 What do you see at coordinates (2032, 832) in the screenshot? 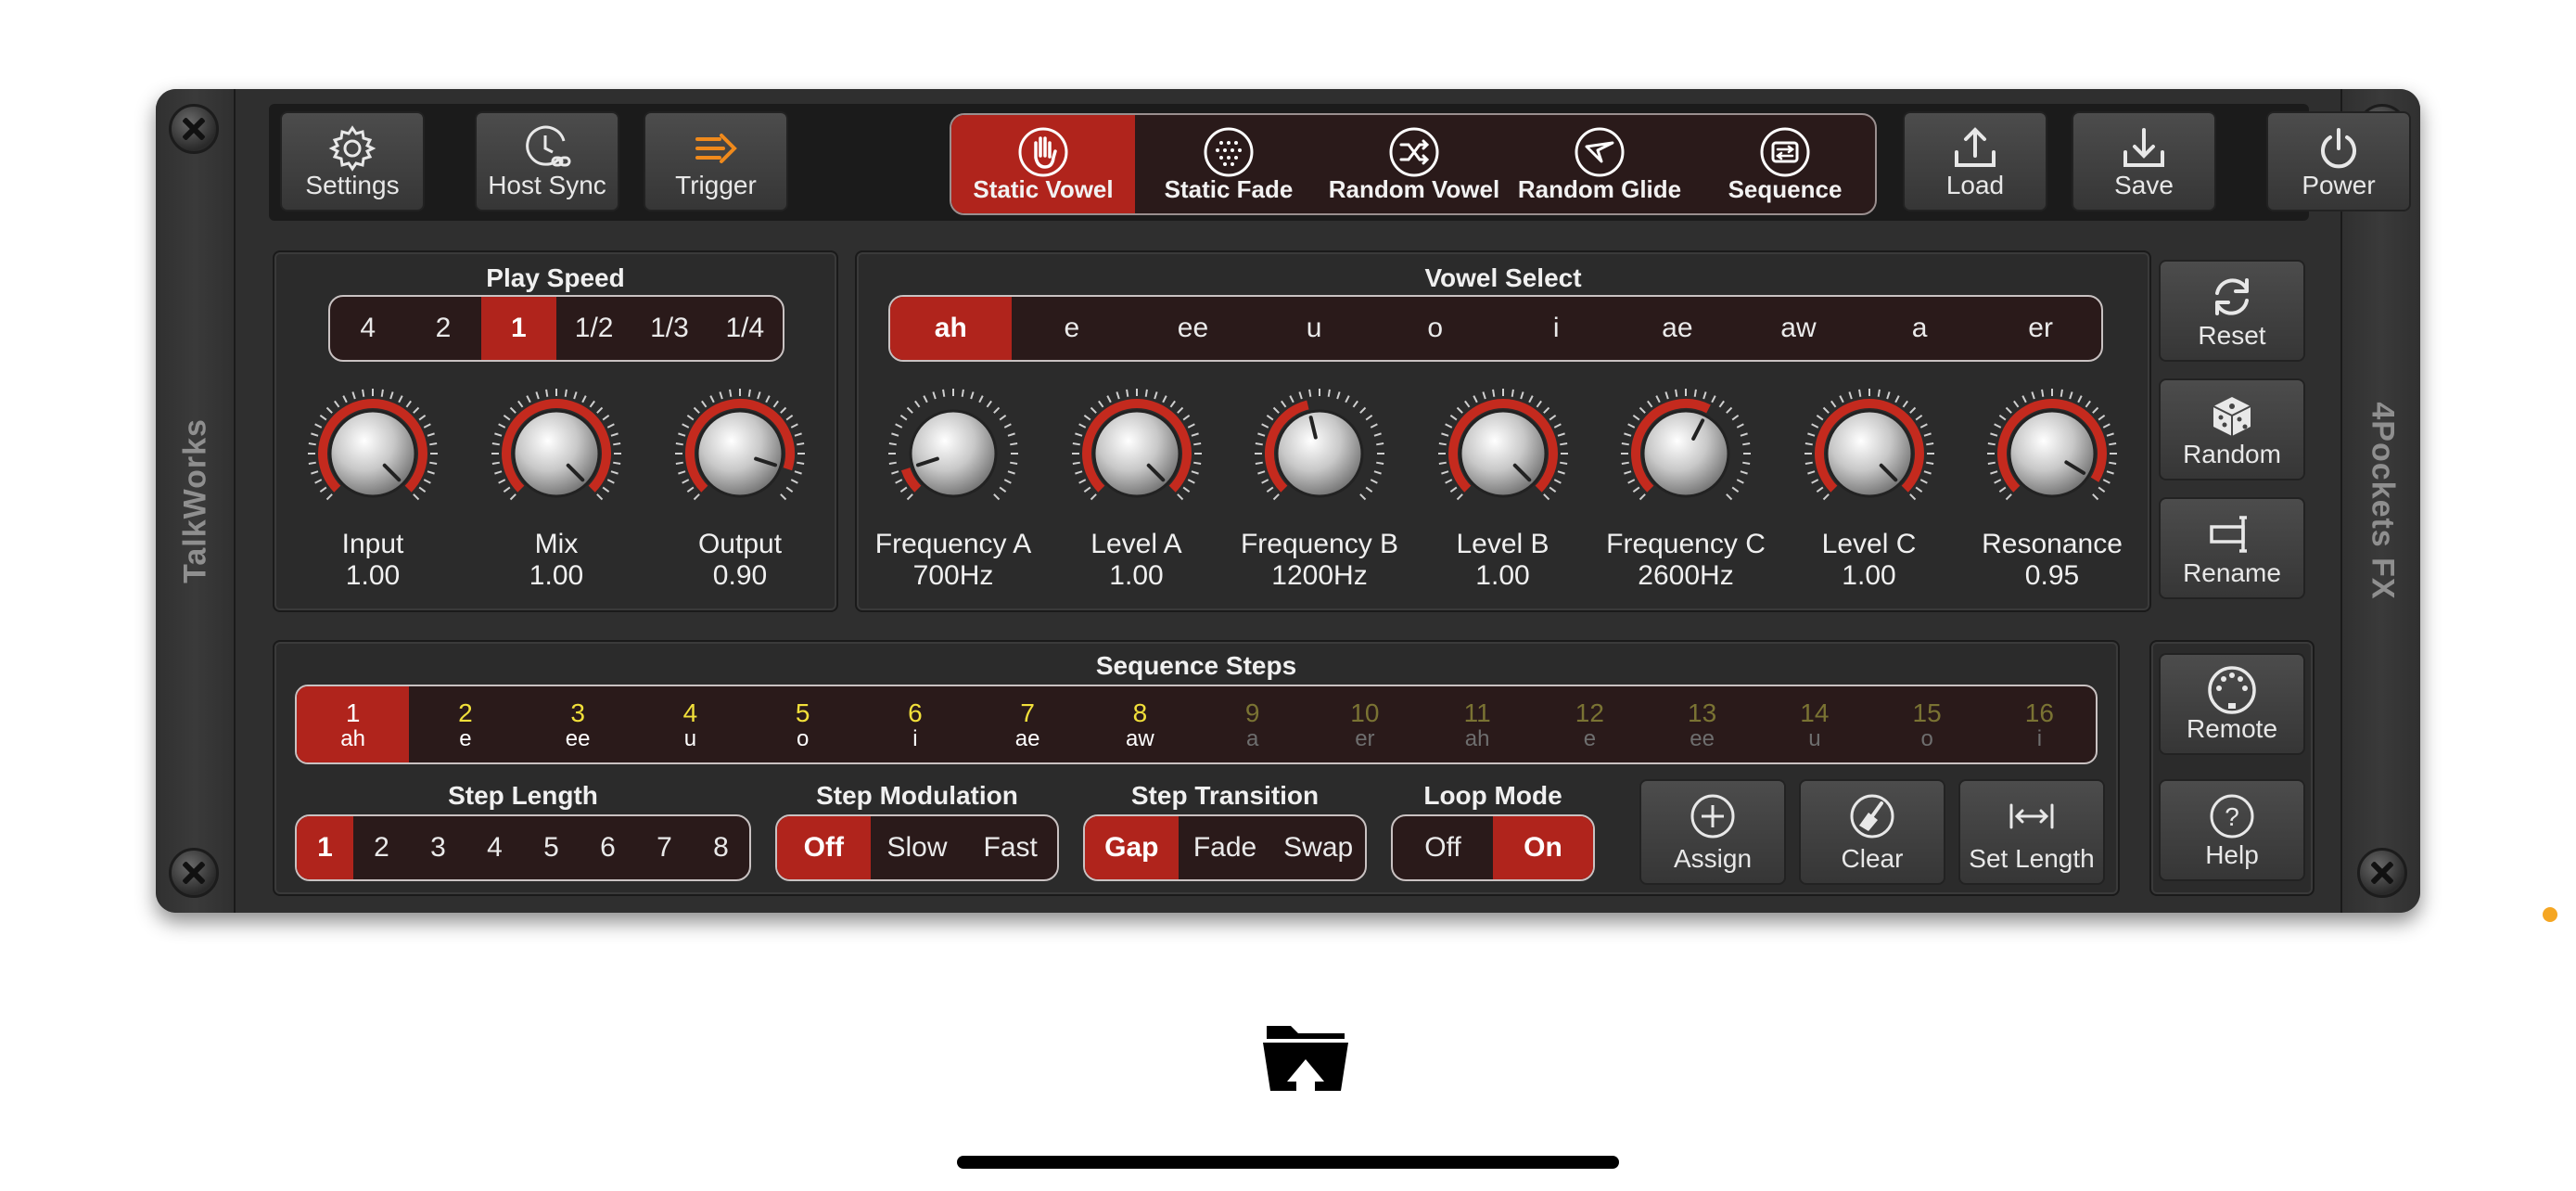
I see `set-length-button: Set Length` at bounding box center [2032, 832].